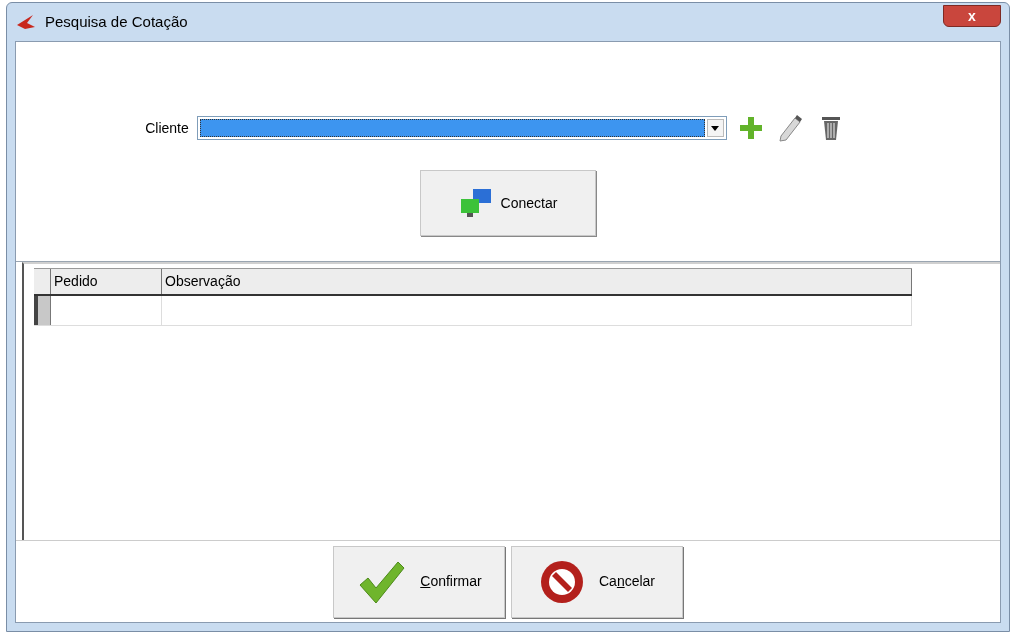 The image size is (1010, 634). Describe the element at coordinates (42, 310) in the screenshot. I see `row-header` at that location.